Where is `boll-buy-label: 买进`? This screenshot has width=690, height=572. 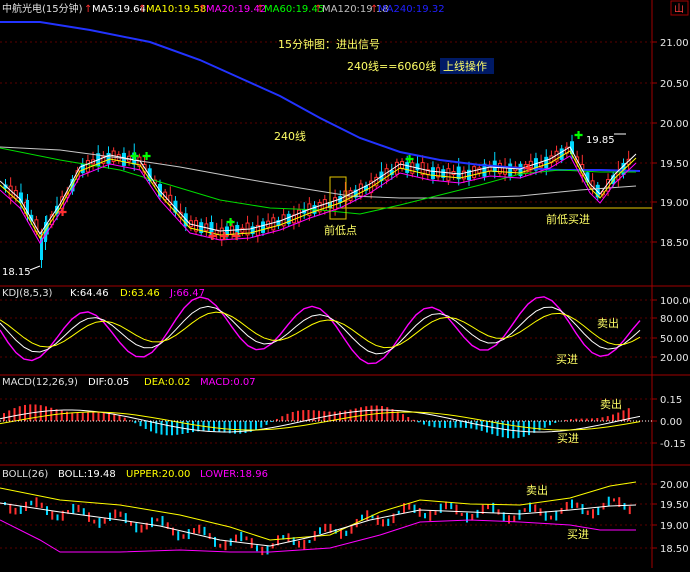 boll-buy-label: 买进 is located at coordinates (578, 534).